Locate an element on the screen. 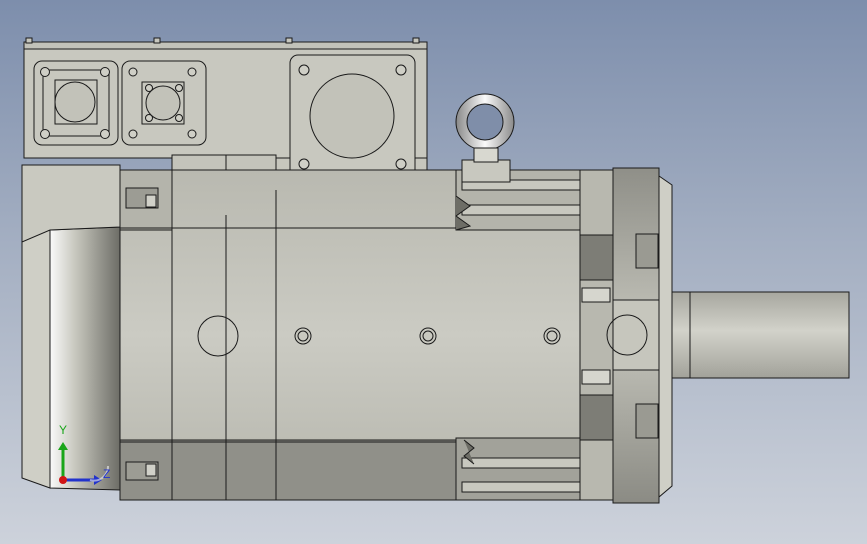 The height and width of the screenshot is (544, 867). shaft-icon is located at coordinates (760, 335).